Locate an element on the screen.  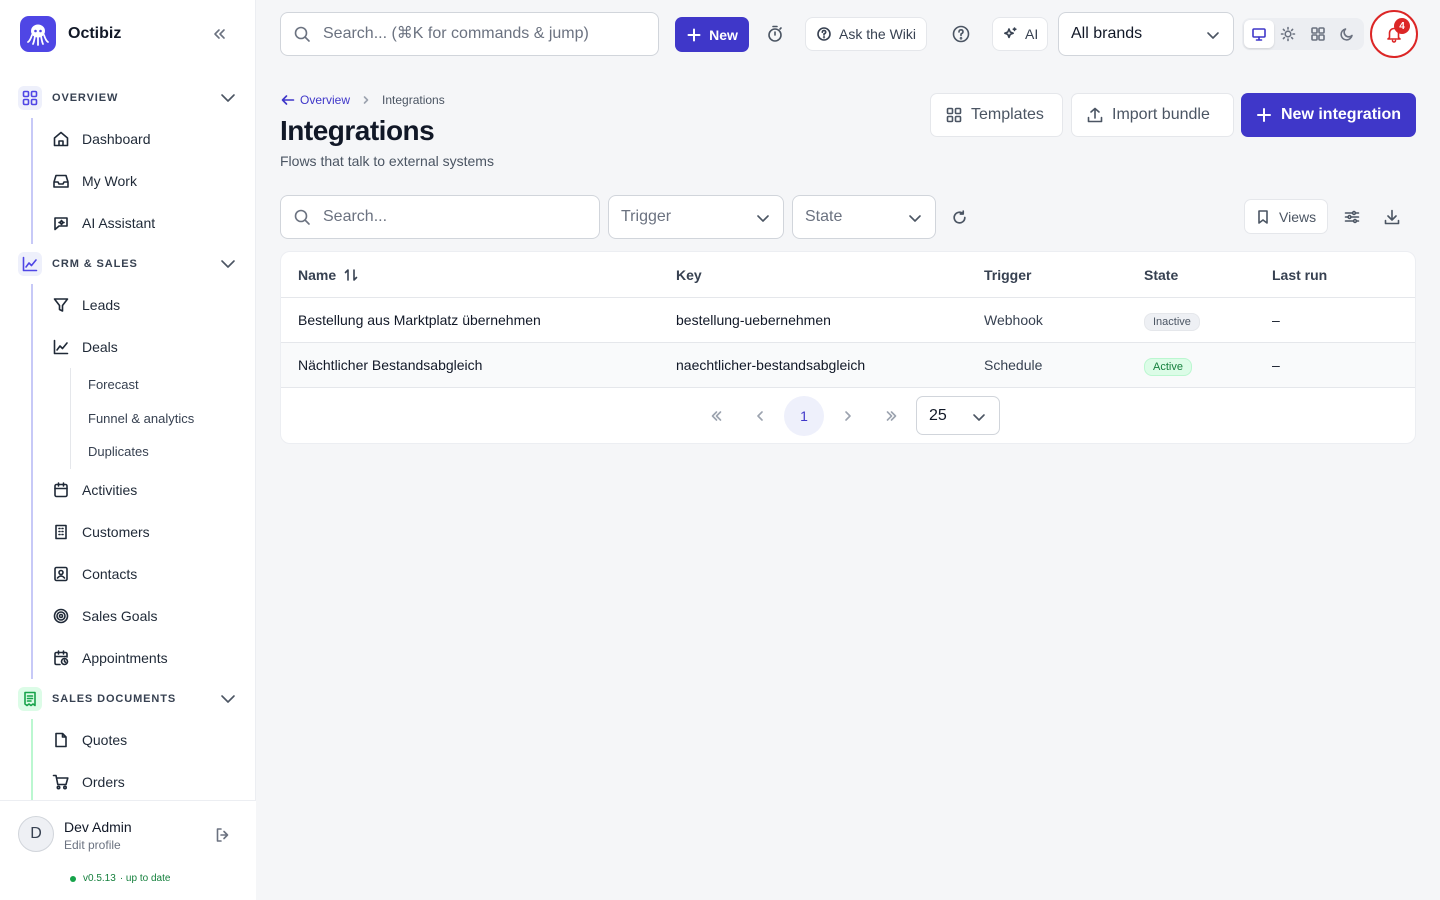
sun-icon is located at coordinates (1289, 34).